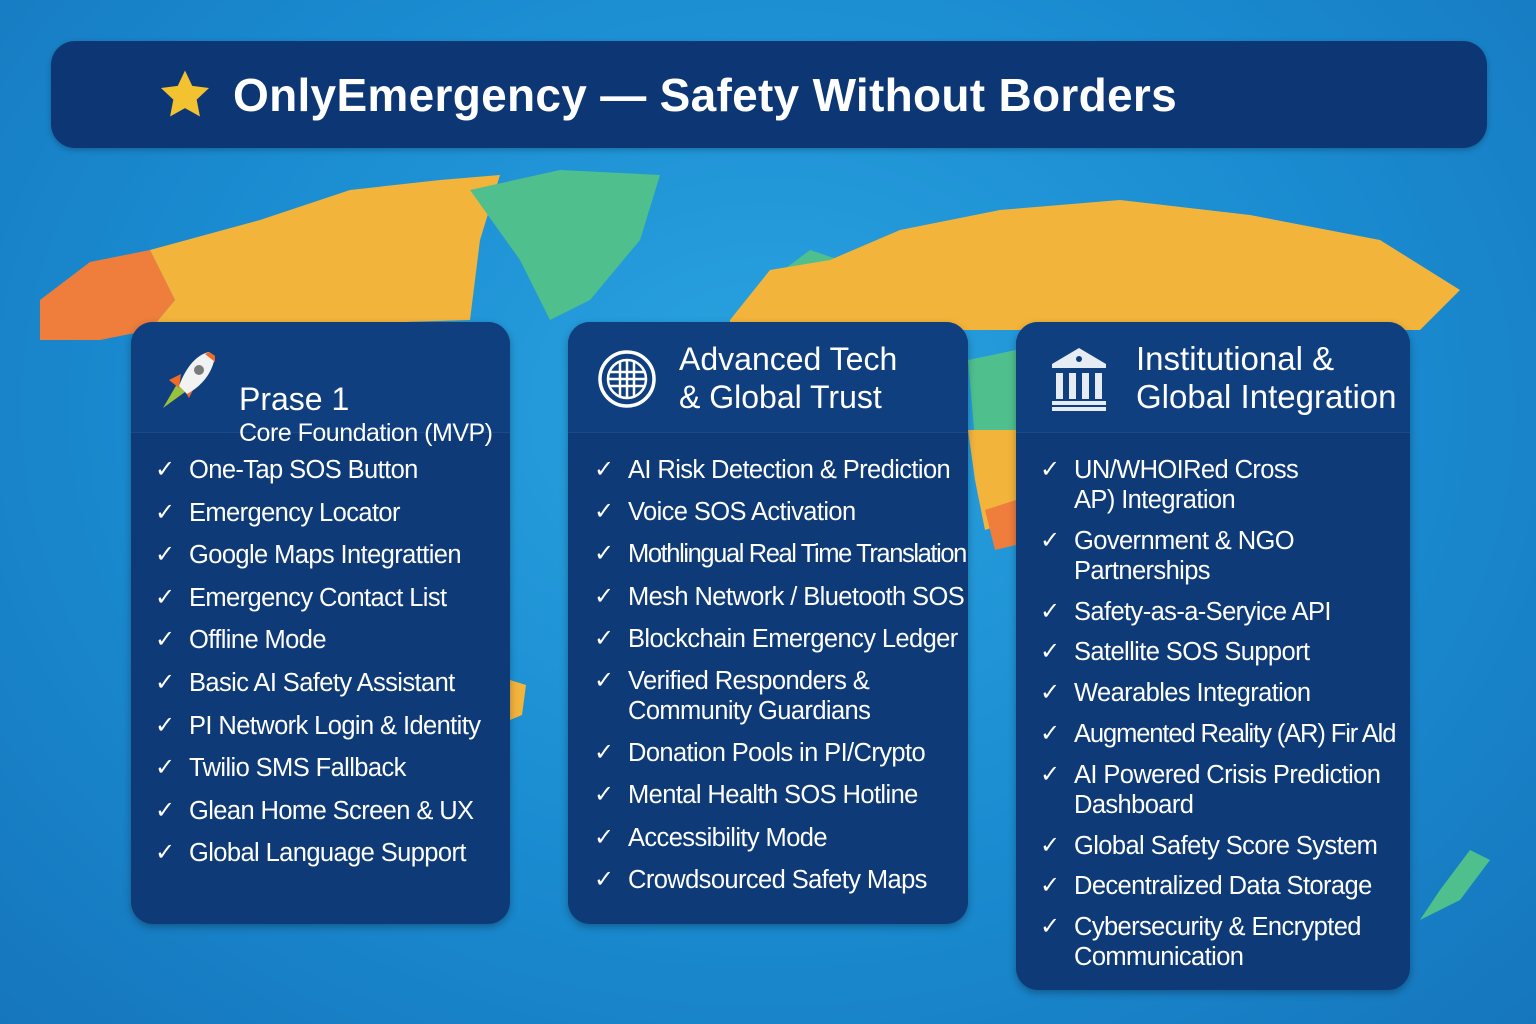  I want to click on item-text: Accessibility Mode, so click(728, 837).